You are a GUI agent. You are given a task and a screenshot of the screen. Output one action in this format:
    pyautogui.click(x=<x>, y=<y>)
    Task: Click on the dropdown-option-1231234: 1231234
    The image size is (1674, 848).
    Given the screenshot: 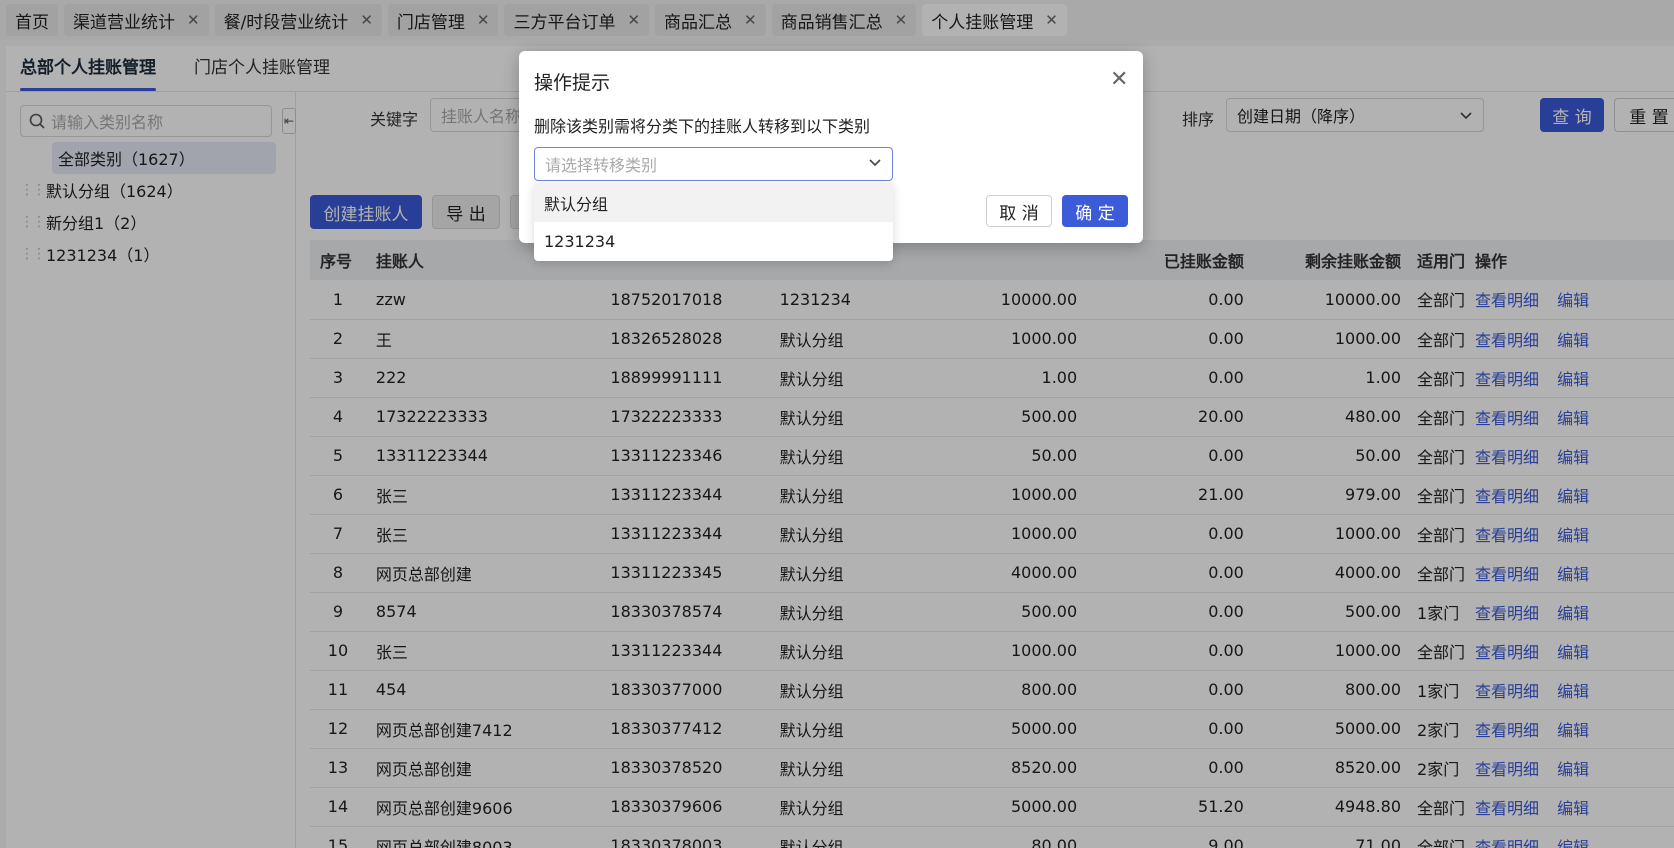 What is the action you would take?
    pyautogui.click(x=713, y=241)
    